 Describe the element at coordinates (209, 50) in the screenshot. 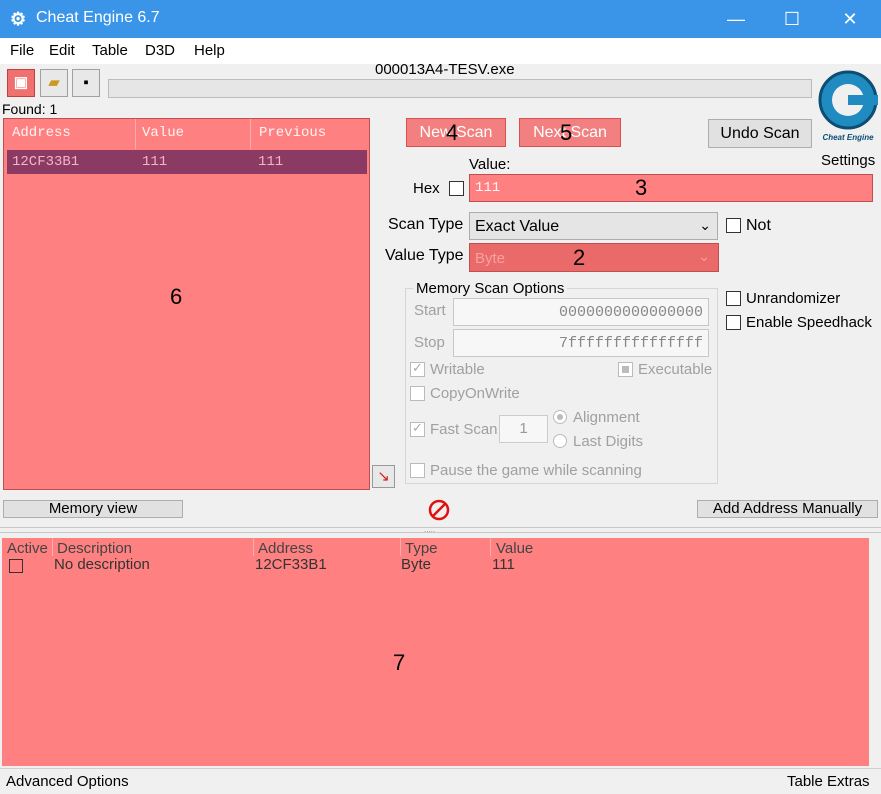

I see `menu-help: Help` at that location.